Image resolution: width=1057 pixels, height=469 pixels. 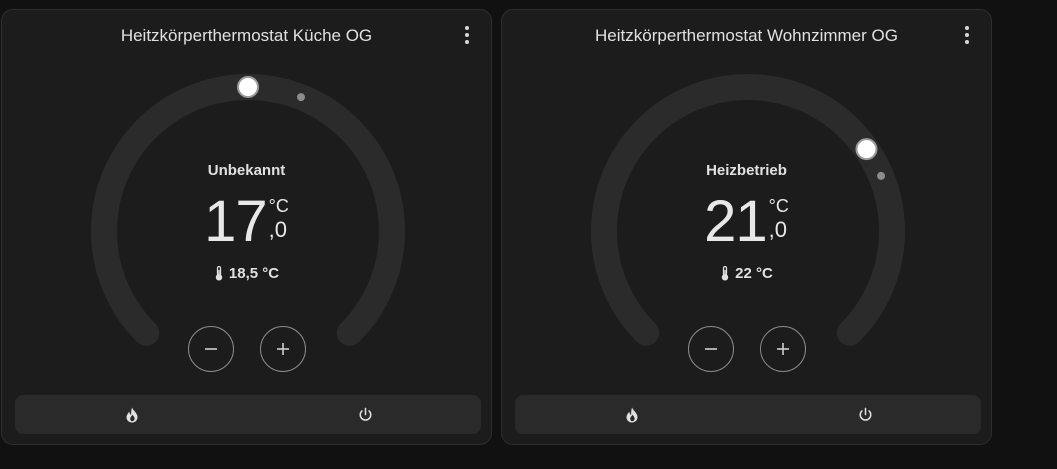 I want to click on target-temperature: 17 °C ,0, so click(x=246, y=222).